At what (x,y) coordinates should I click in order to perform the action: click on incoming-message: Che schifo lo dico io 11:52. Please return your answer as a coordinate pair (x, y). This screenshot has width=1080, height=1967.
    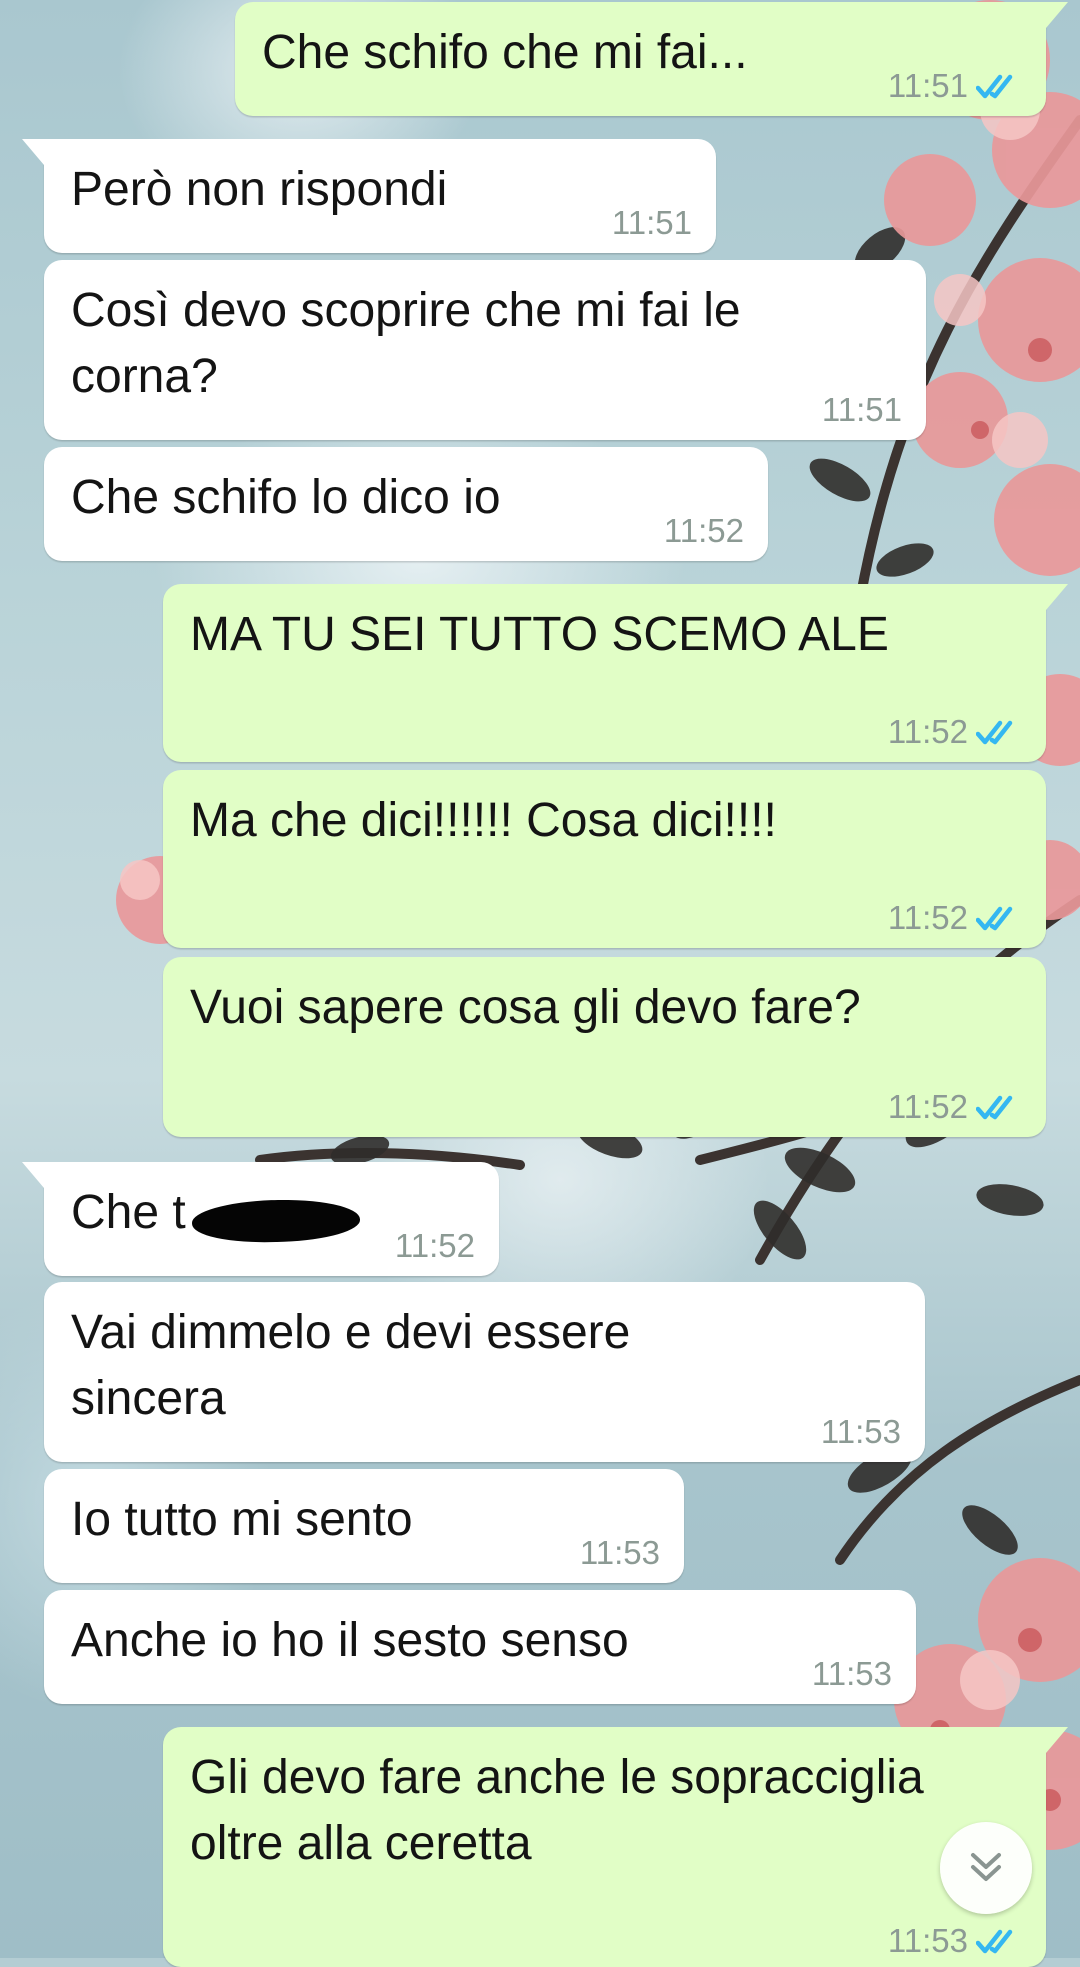
    Looking at the image, I should click on (406, 504).